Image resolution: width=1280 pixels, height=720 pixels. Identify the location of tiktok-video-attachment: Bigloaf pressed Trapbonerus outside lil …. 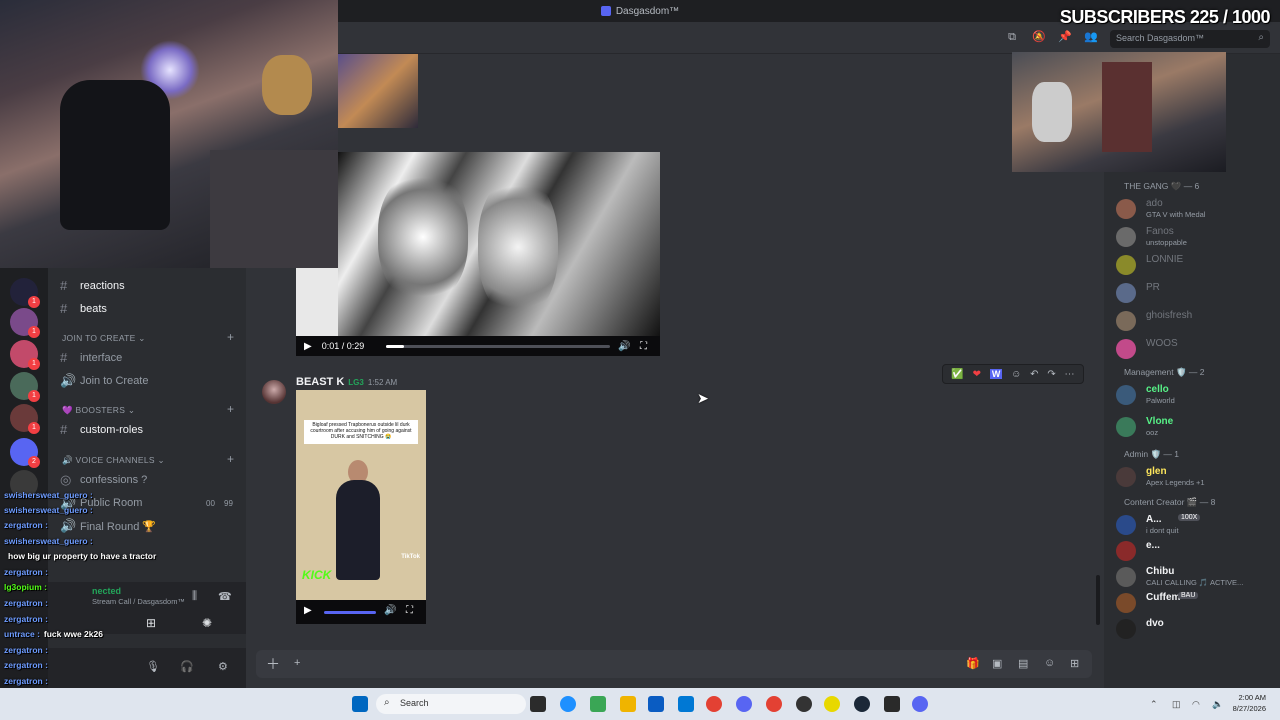
(361, 495).